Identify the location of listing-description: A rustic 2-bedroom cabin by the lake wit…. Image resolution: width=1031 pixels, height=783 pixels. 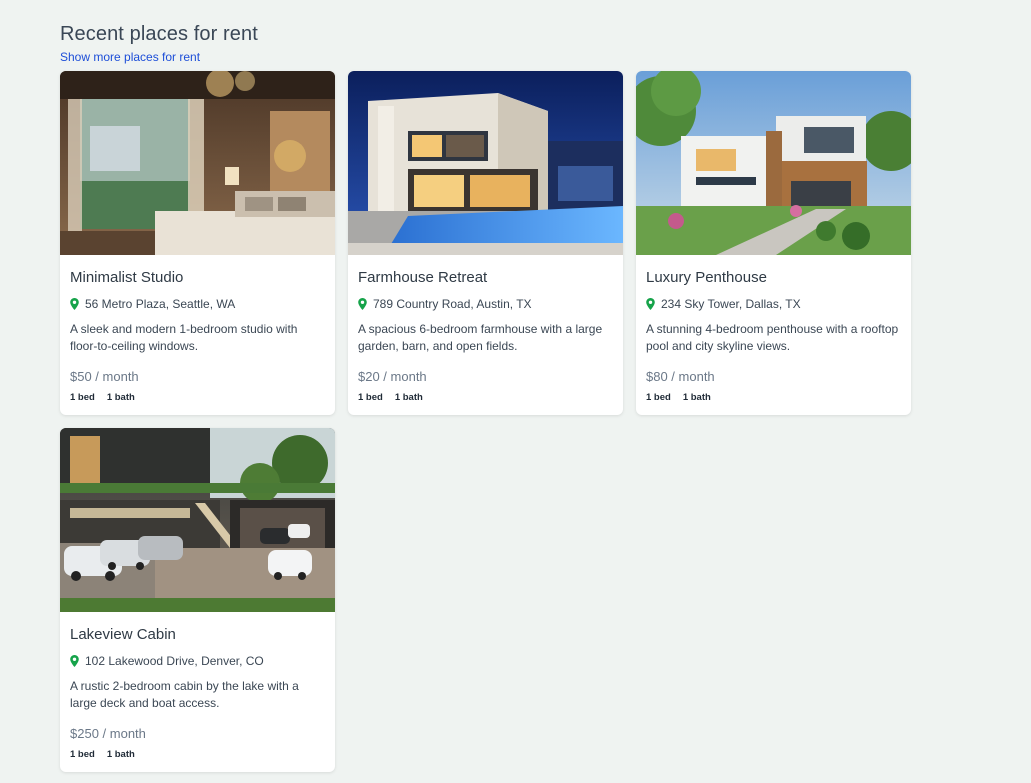
(184, 694).